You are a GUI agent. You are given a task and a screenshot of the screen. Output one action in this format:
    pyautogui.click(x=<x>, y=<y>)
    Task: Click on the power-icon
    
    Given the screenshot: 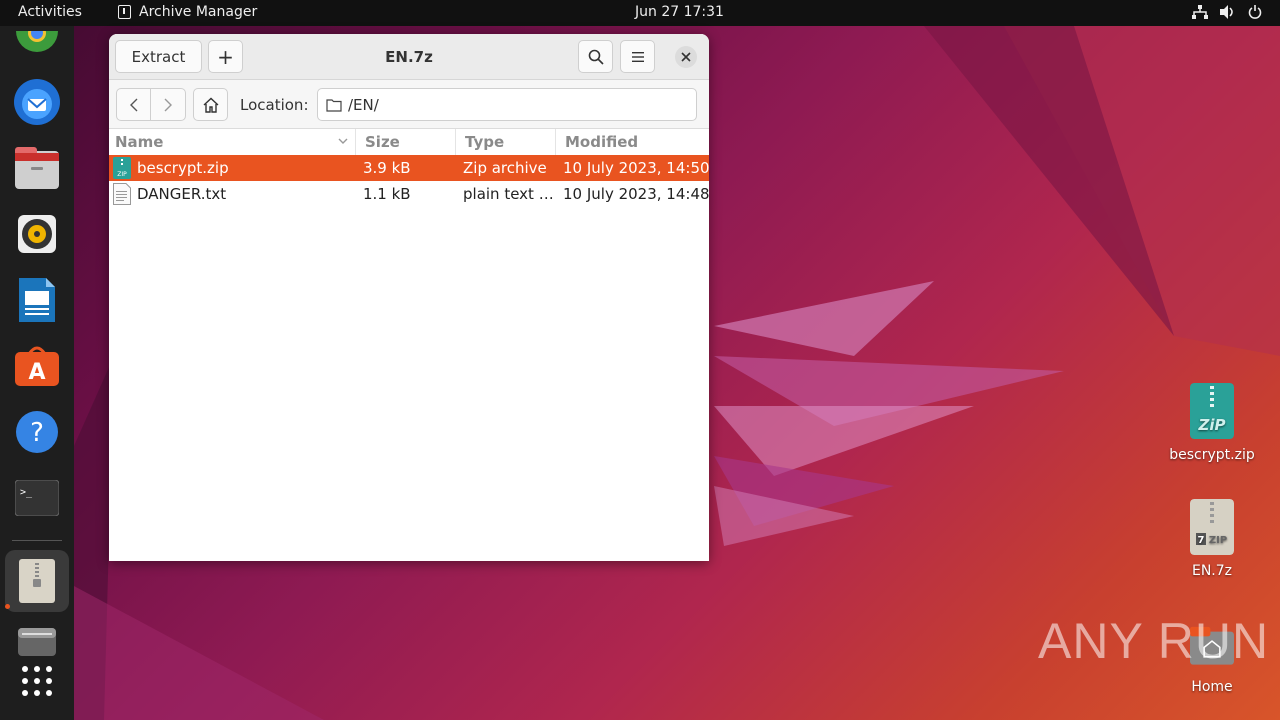 What is the action you would take?
    pyautogui.click(x=1255, y=12)
    